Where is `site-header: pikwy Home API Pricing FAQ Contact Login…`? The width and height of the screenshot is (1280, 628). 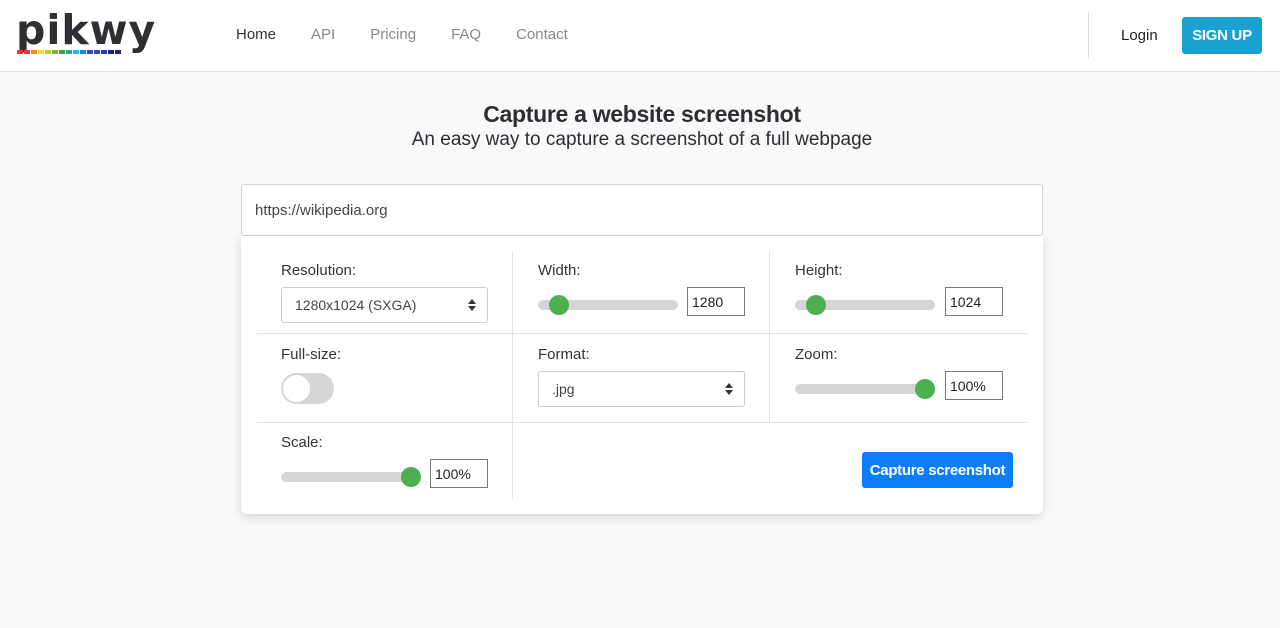 site-header: pikwy Home API Pricing FAQ Contact Login… is located at coordinates (640, 36).